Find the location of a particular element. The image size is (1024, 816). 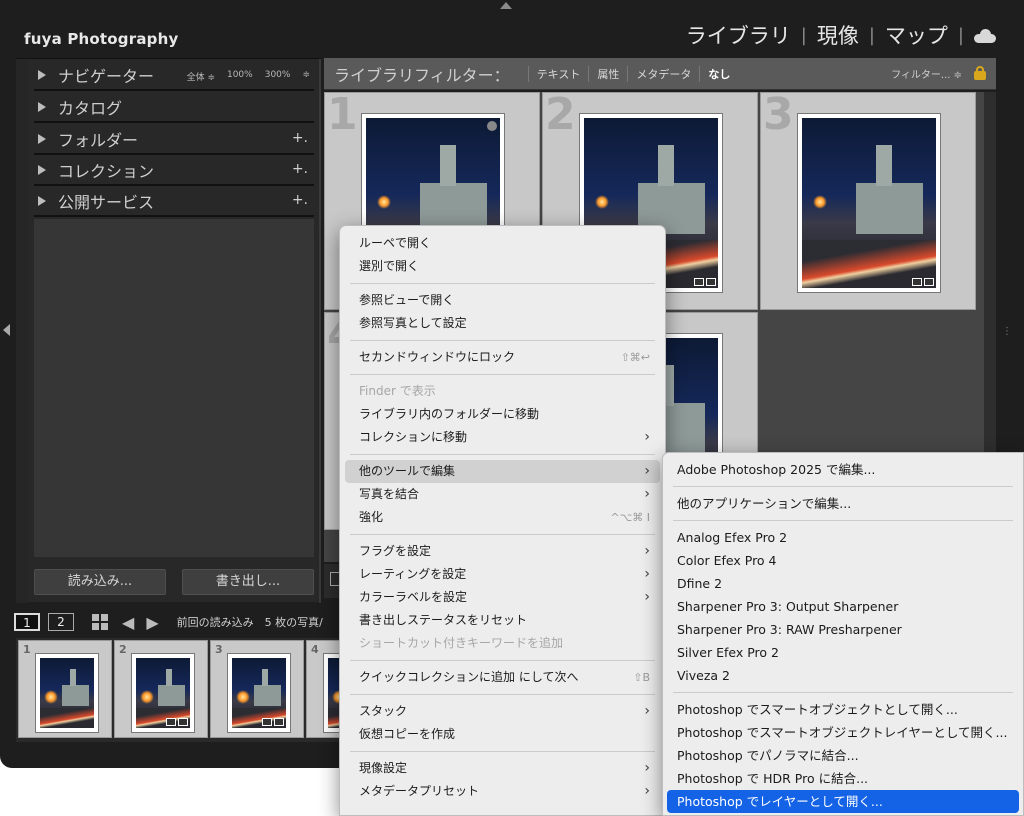

filter-text: テキスト is located at coordinates (558, 73).